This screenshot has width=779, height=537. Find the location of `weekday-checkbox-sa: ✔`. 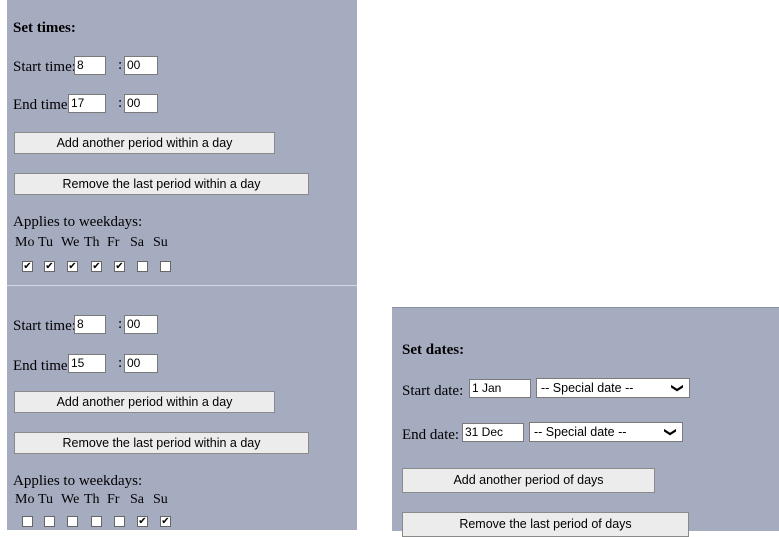

weekday-checkbox-sa: ✔ is located at coordinates (142, 521).